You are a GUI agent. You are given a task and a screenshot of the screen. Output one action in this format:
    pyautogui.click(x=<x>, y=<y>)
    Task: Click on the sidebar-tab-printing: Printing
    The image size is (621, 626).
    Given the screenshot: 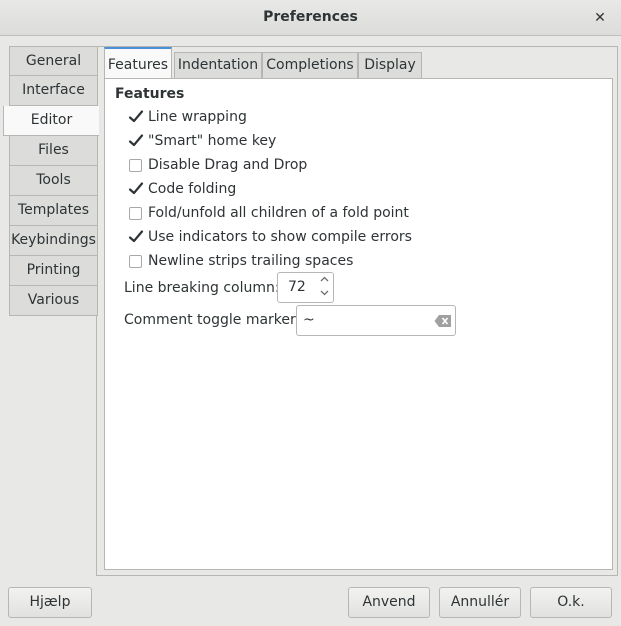 What is the action you would take?
    pyautogui.click(x=53, y=271)
    